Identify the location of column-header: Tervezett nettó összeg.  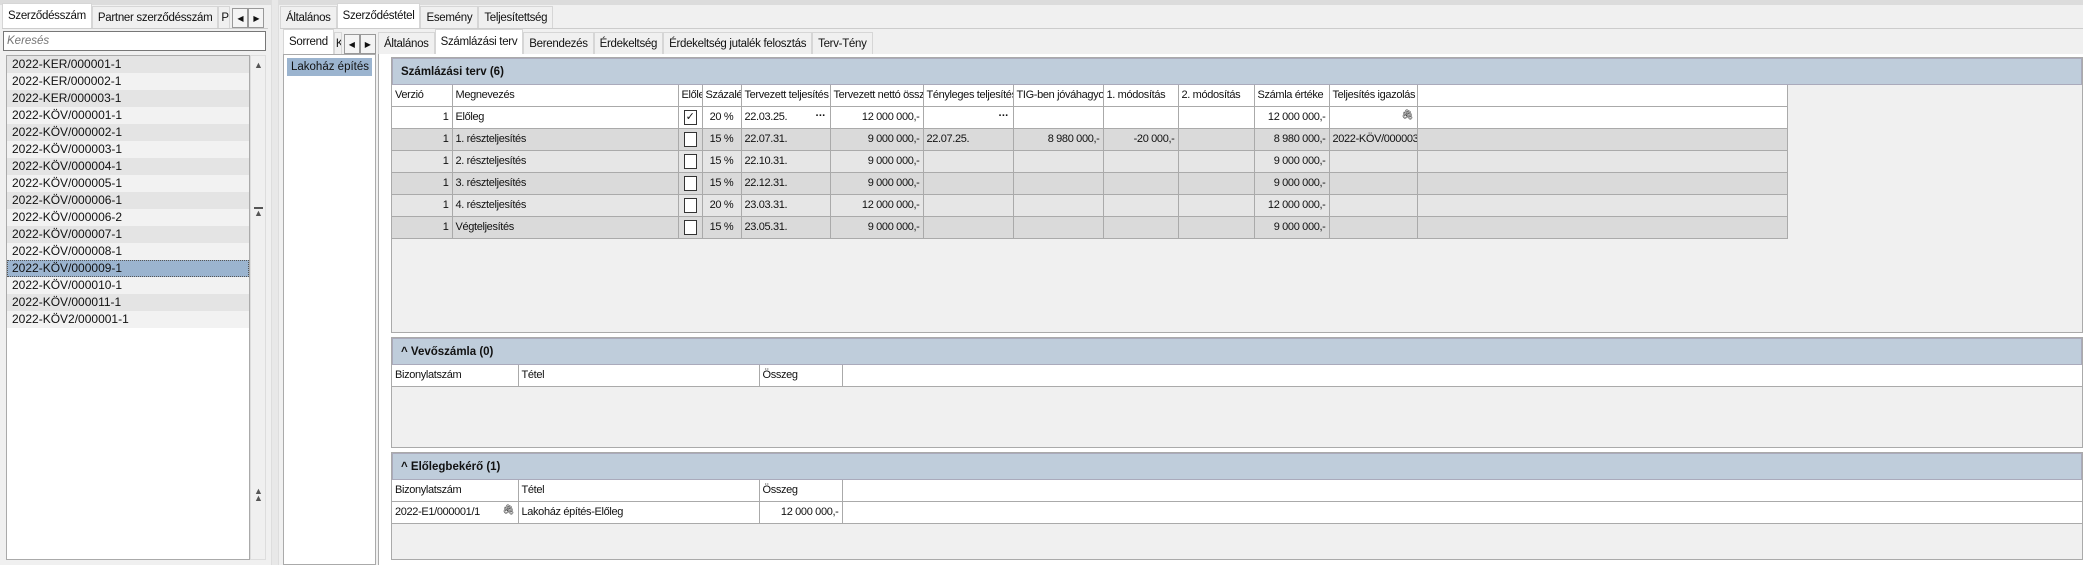
(877, 96).